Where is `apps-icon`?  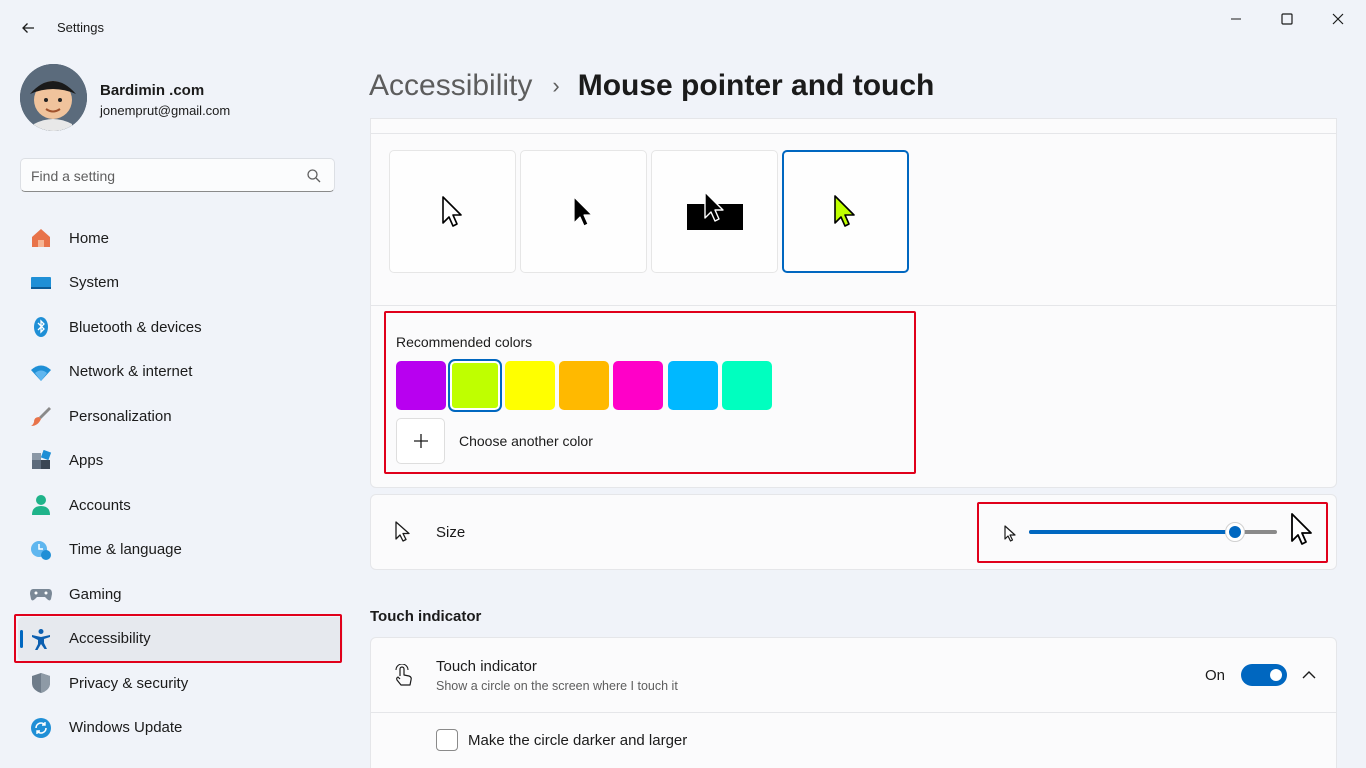 apps-icon is located at coordinates (42, 459).